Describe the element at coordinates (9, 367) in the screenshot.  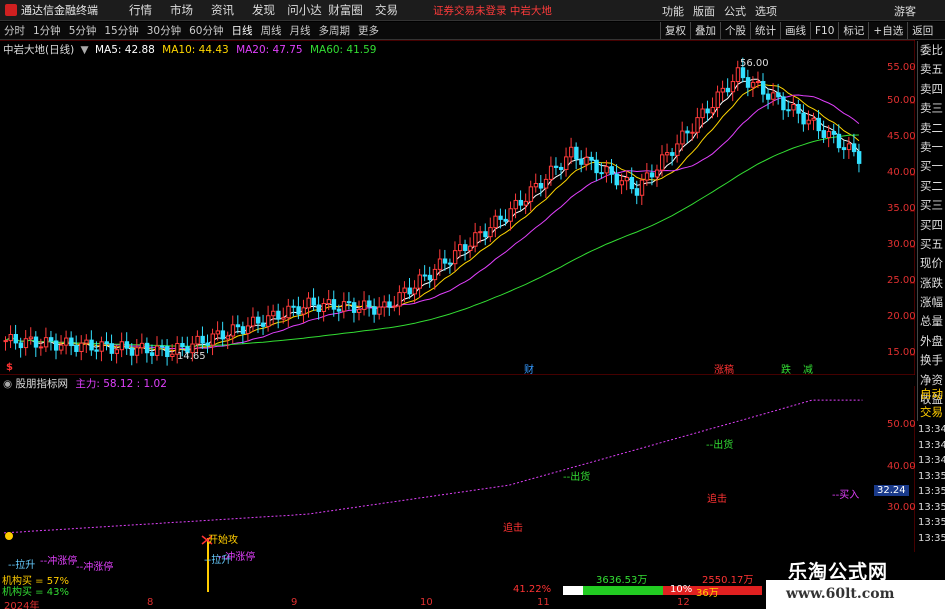
I see `tag-dollar: $` at that location.